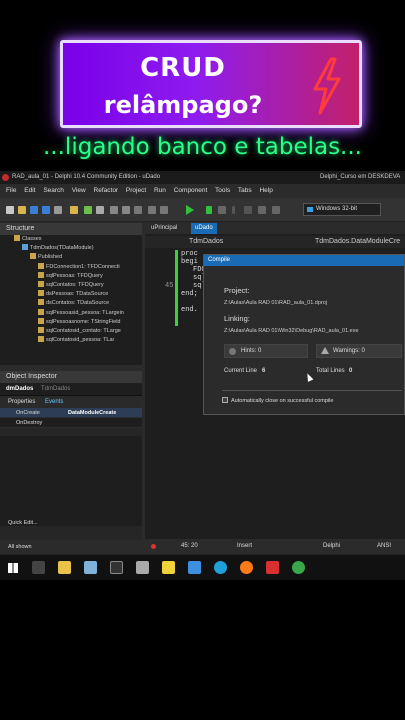 Image resolution: width=405 pixels, height=720 pixels. What do you see at coordinates (13, 568) in the screenshot?
I see `windows-start-icon` at bounding box center [13, 568].